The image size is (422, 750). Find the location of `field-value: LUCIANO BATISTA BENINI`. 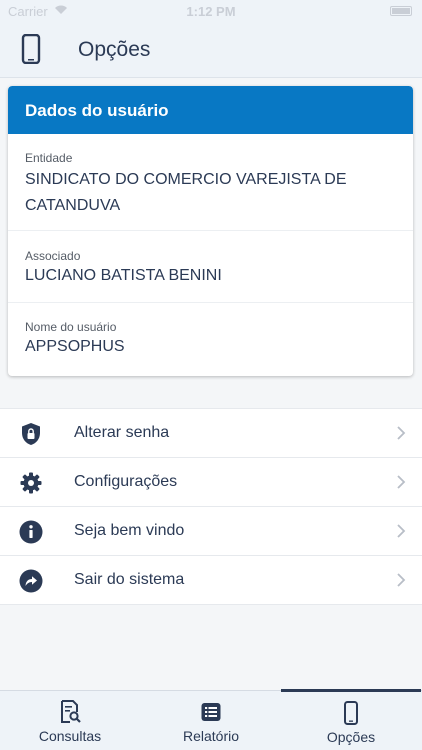

field-value: LUCIANO BATISTA BENINI is located at coordinates (123, 275).